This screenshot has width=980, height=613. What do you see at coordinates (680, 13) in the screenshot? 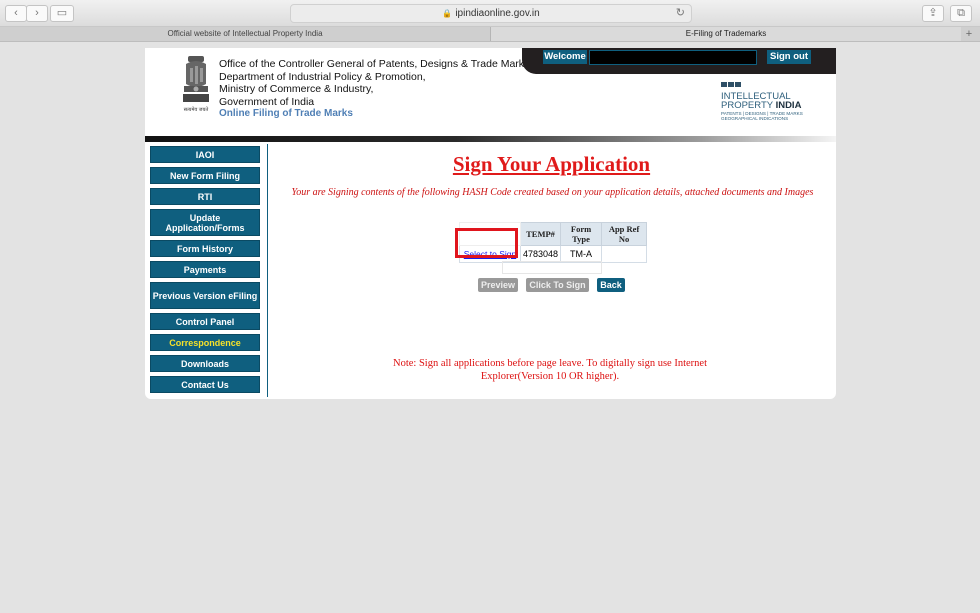
I see `reload-icon: ↻` at bounding box center [680, 13].